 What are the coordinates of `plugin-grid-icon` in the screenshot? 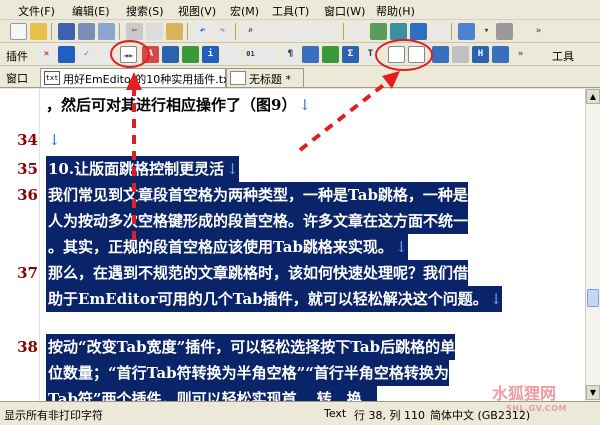 It's located at (190, 54).